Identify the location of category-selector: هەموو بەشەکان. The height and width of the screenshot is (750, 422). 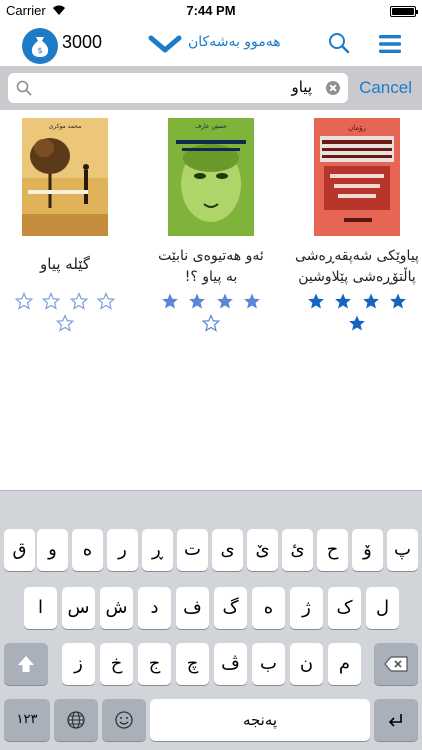
(232, 44).